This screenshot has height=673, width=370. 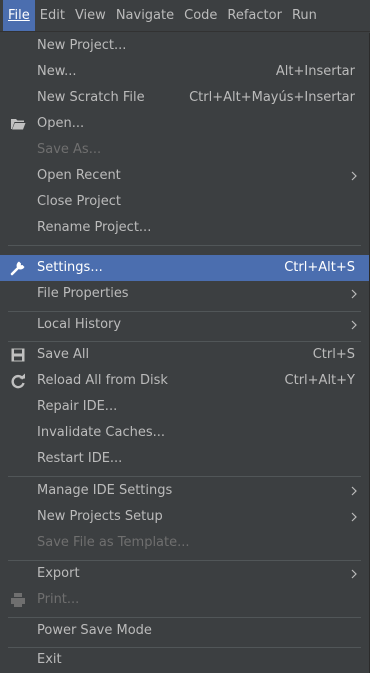 I want to click on menu-refactor-label: Refactor, so click(x=254, y=15).